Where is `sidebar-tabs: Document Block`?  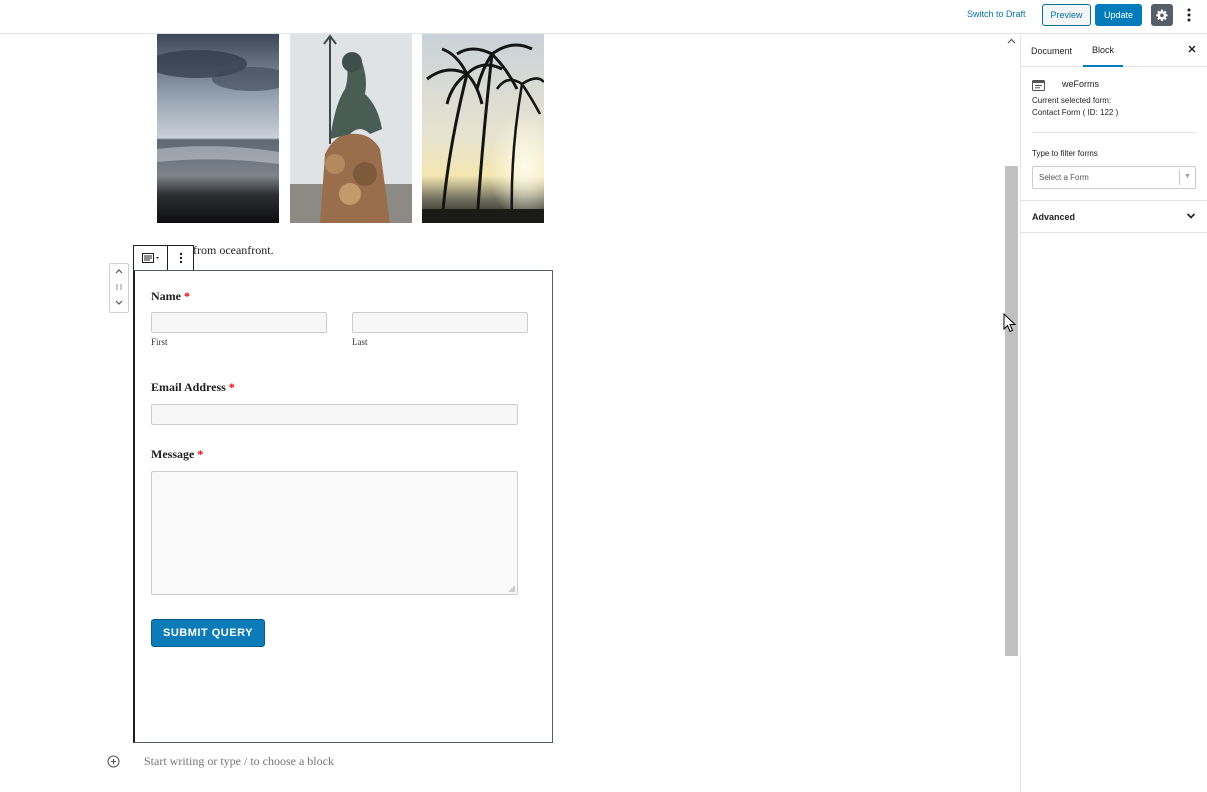
sidebar-tabs: Document Block is located at coordinates (1114, 50).